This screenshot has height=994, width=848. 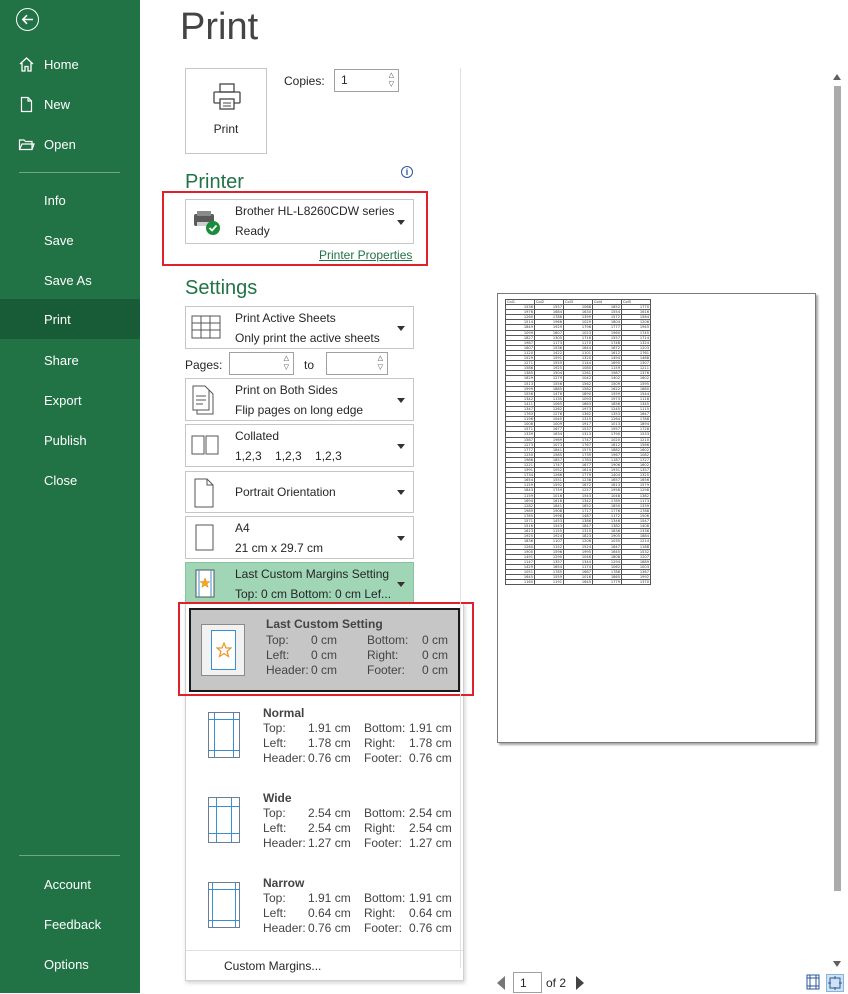 I want to click on nav-home-label: Home, so click(x=61, y=64).